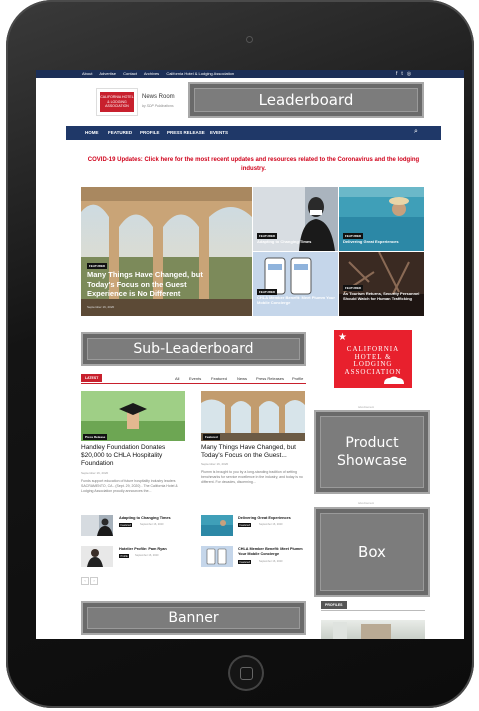 Image resolution: width=479 pixels, height=711 pixels. I want to click on small-4-thumb, so click(217, 556).